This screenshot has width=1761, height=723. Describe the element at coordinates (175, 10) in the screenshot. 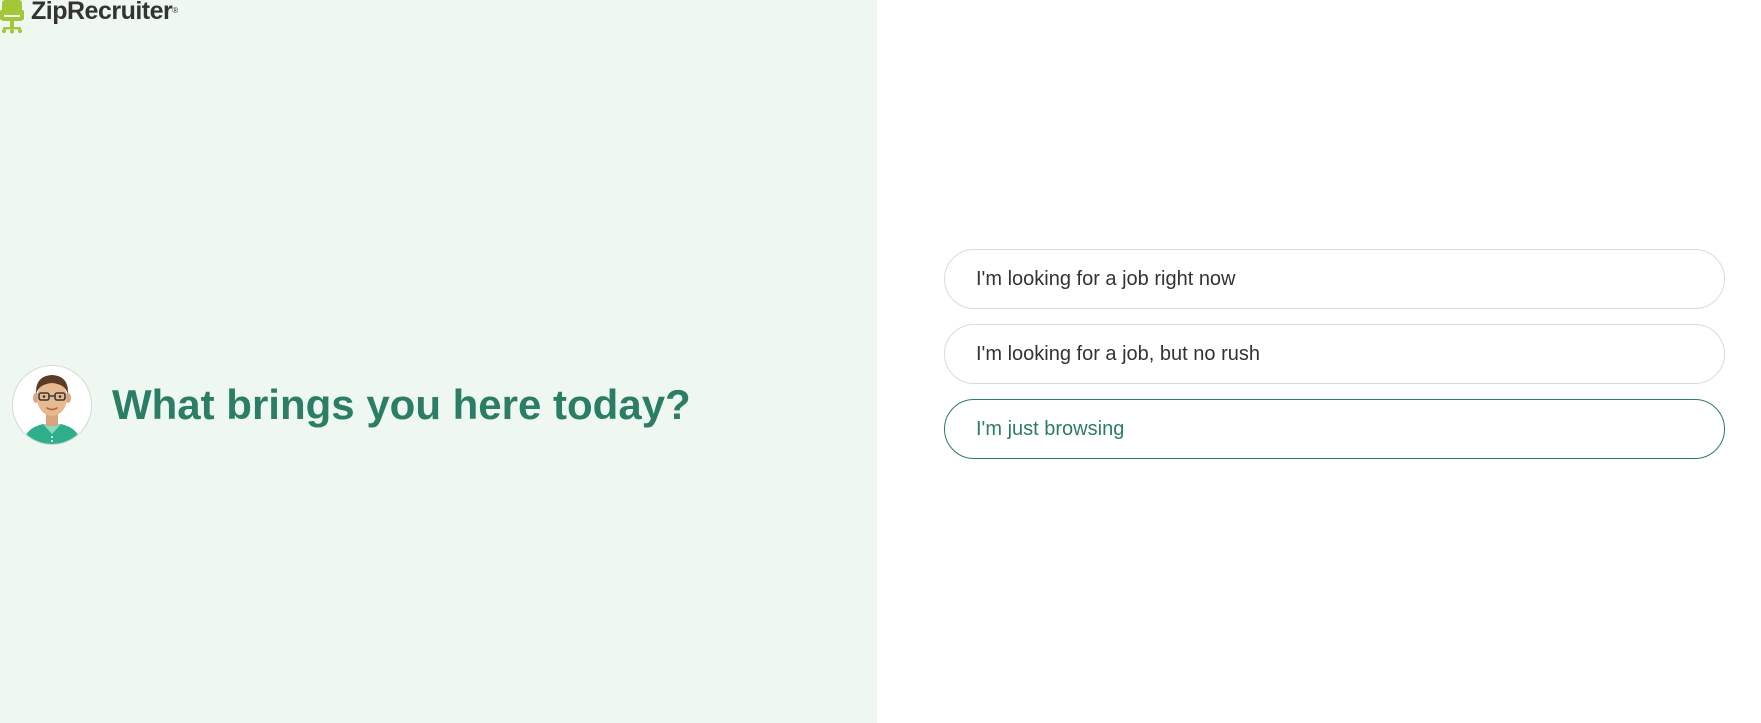

I see `registered-mark: ®` at that location.